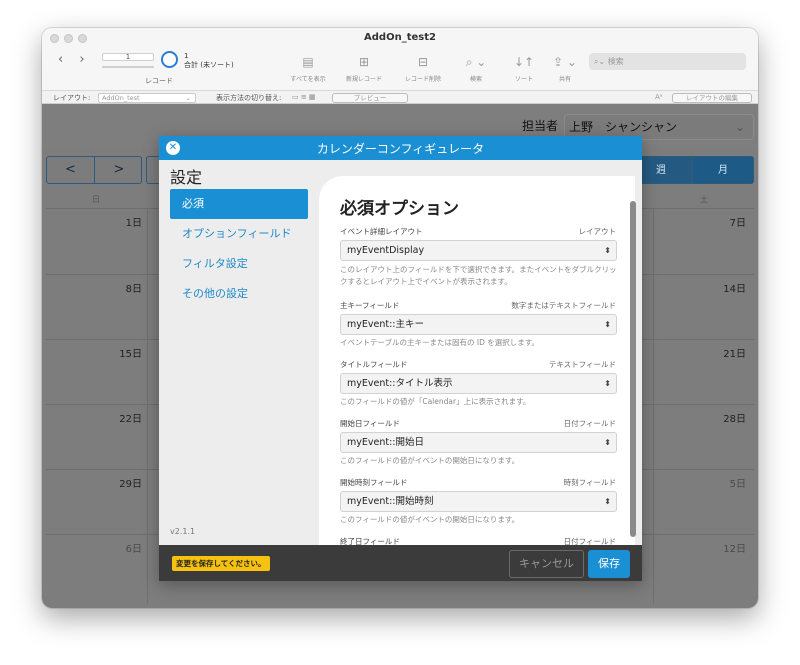  What do you see at coordinates (147, 98) in the screenshot?
I see `layout-select: AddOn_test ⌄` at bounding box center [147, 98].